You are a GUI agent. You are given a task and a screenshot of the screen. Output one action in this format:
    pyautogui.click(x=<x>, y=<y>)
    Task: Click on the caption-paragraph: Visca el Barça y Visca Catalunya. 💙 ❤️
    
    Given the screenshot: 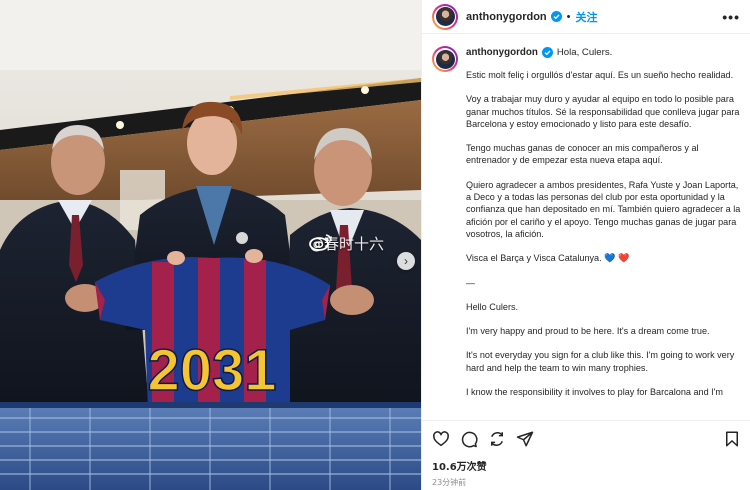 What is the action you would take?
    pyautogui.click(x=548, y=258)
    